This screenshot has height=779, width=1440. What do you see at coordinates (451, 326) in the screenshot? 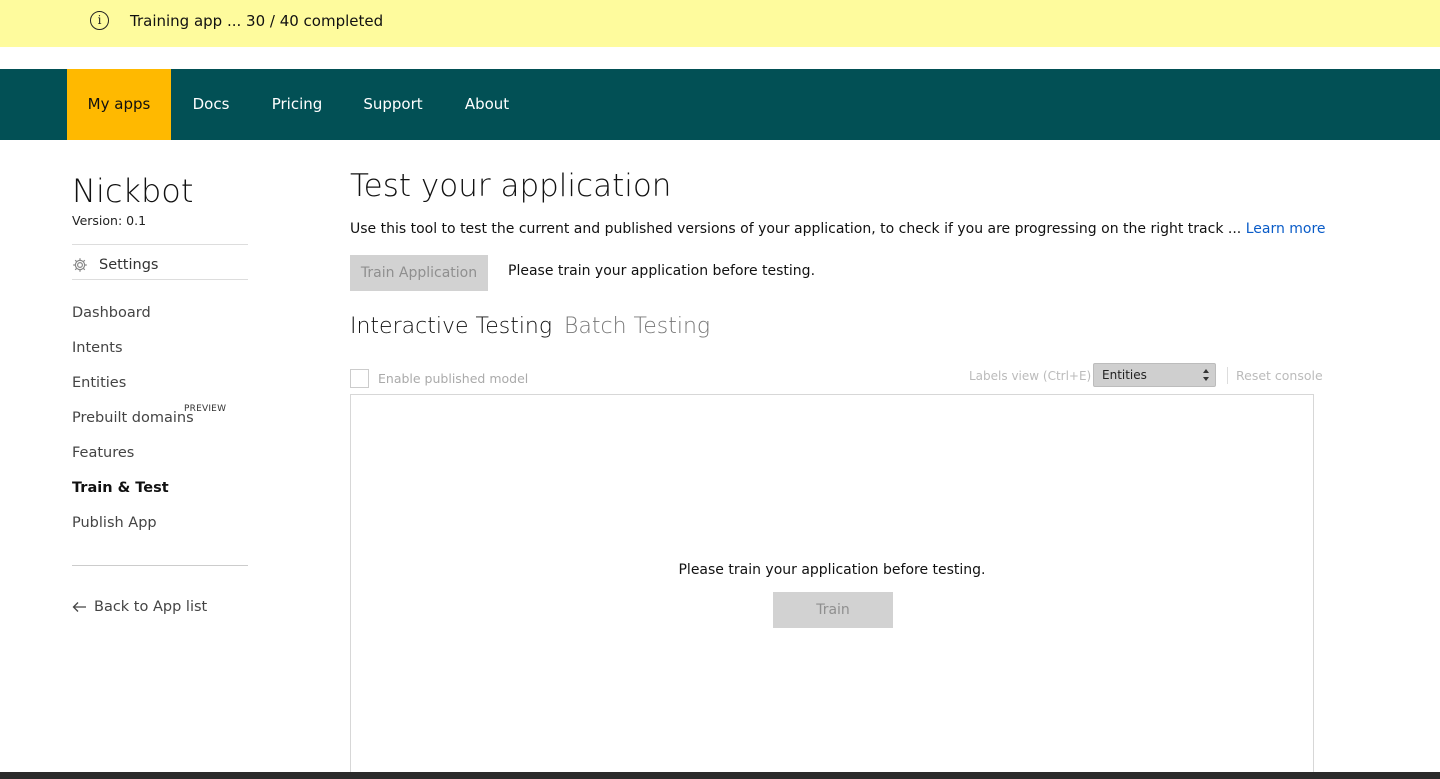
I see `tab-interactive-testing: Interactive Testing` at bounding box center [451, 326].